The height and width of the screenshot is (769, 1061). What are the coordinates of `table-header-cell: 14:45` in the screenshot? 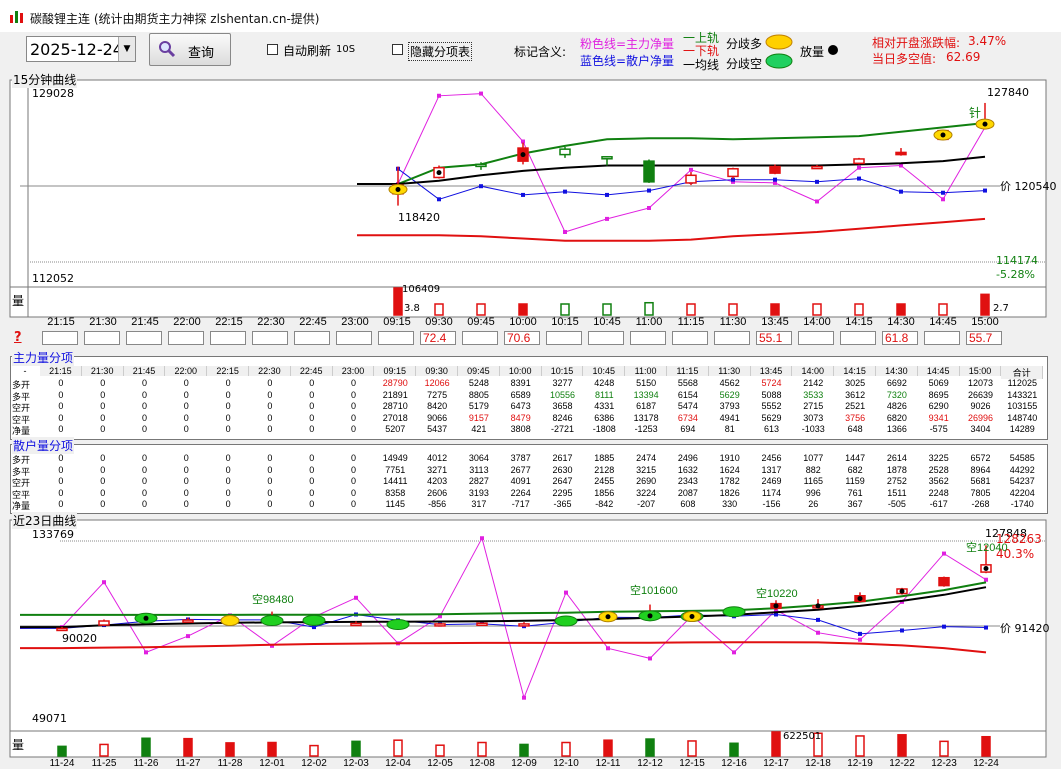 It's located at (938, 371).